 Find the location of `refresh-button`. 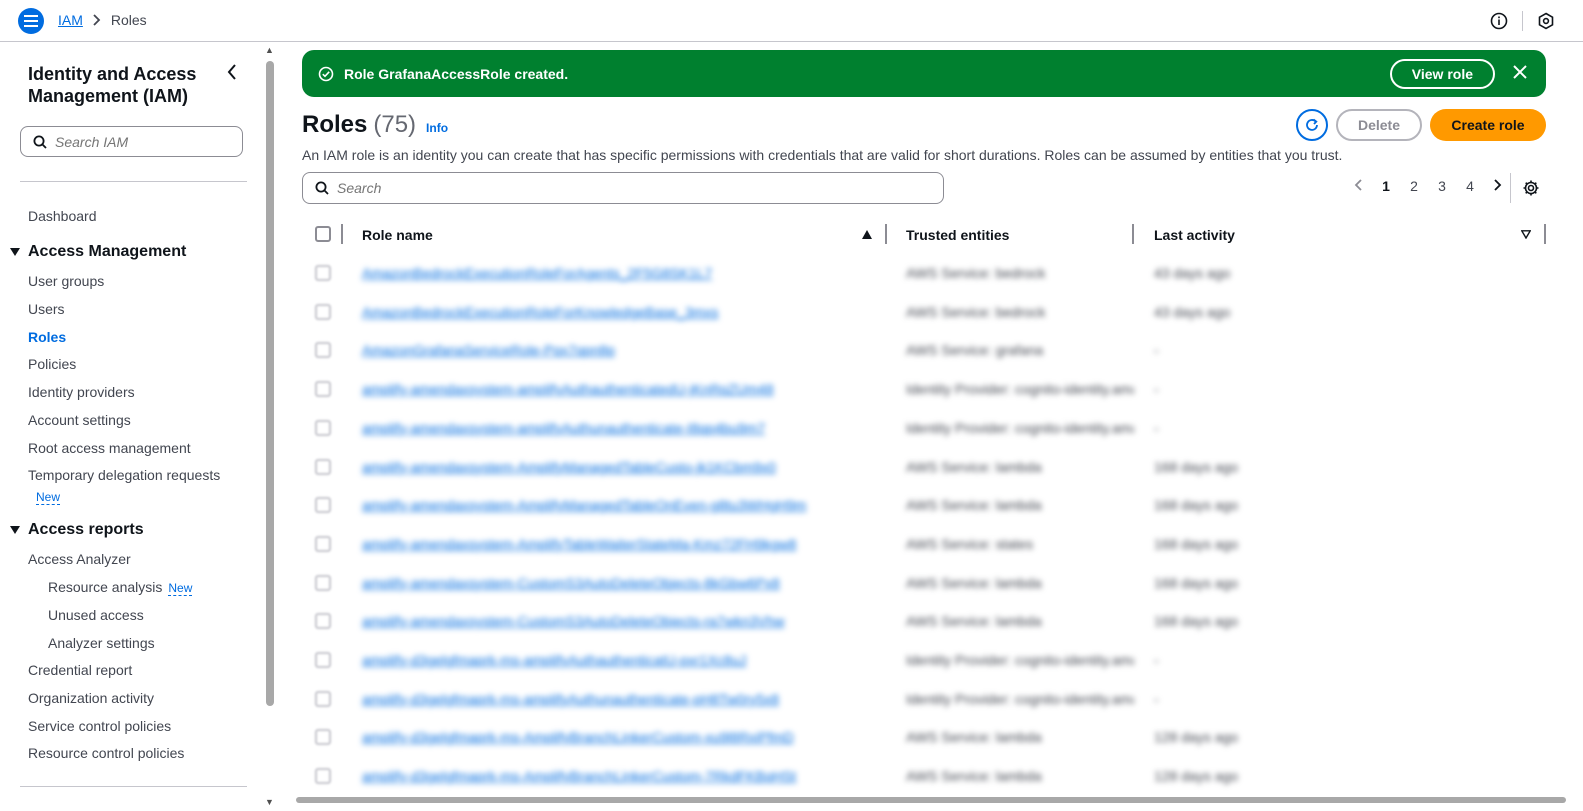

refresh-button is located at coordinates (1312, 125).